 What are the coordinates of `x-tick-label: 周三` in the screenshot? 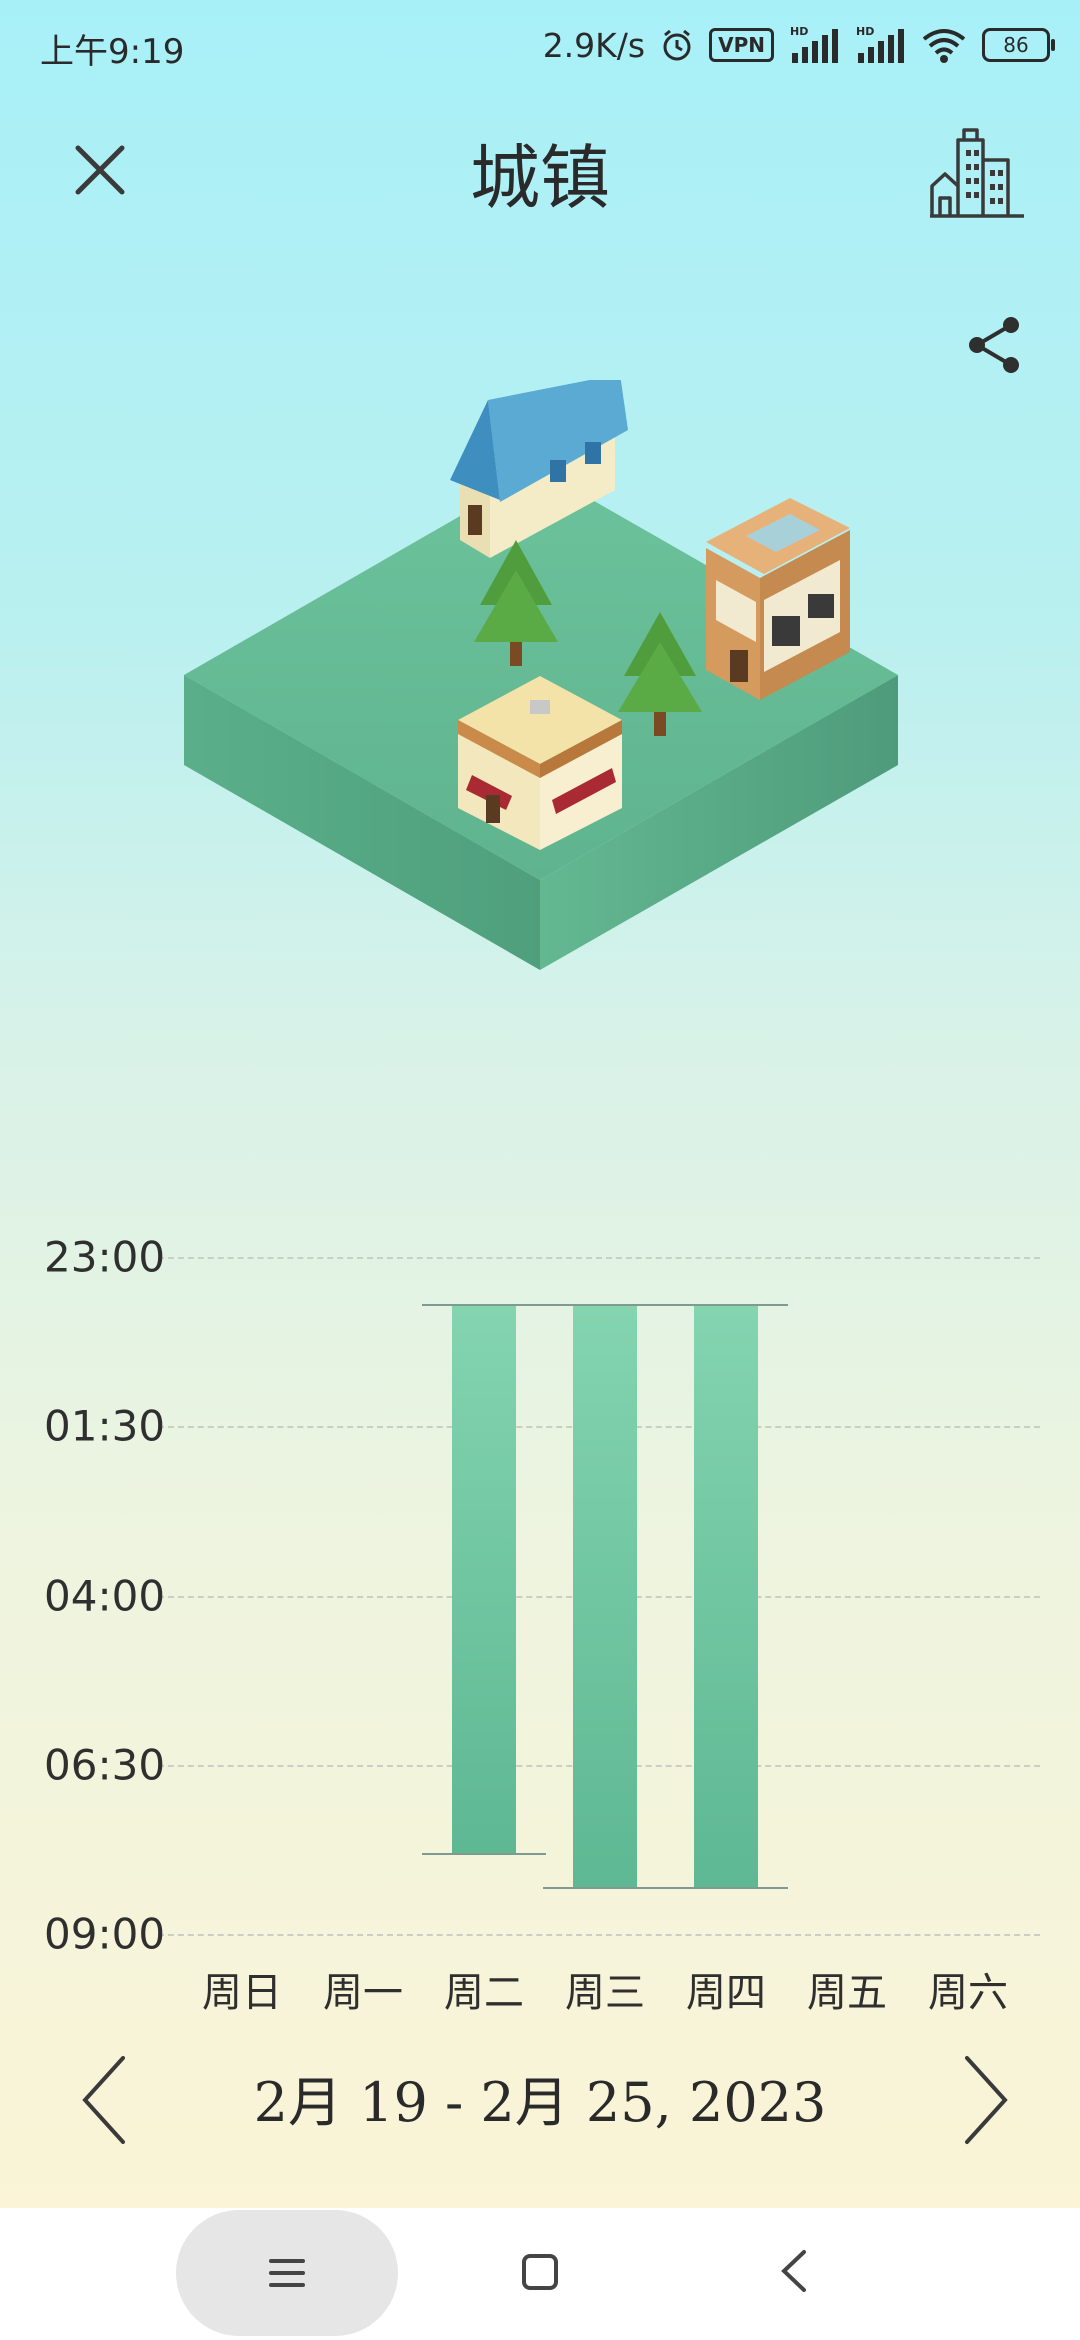 It's located at (605, 1993).